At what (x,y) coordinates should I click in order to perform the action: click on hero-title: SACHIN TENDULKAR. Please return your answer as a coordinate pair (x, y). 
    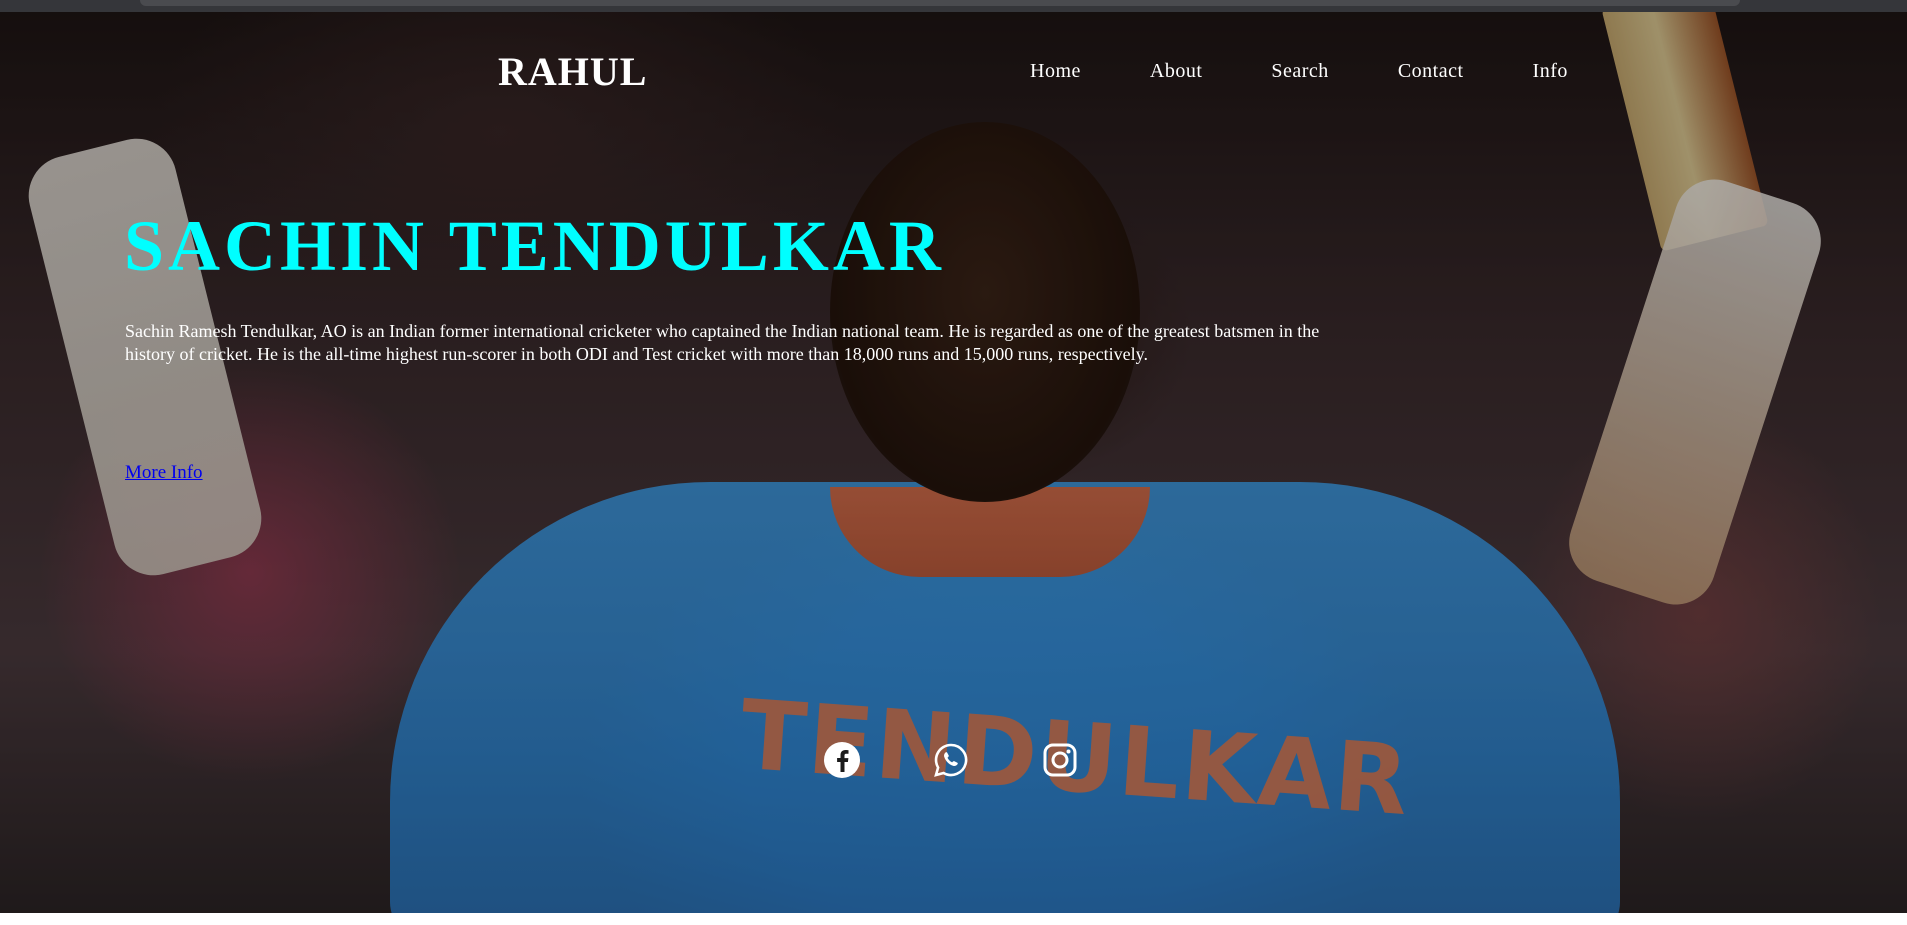
    Looking at the image, I should click on (534, 246).